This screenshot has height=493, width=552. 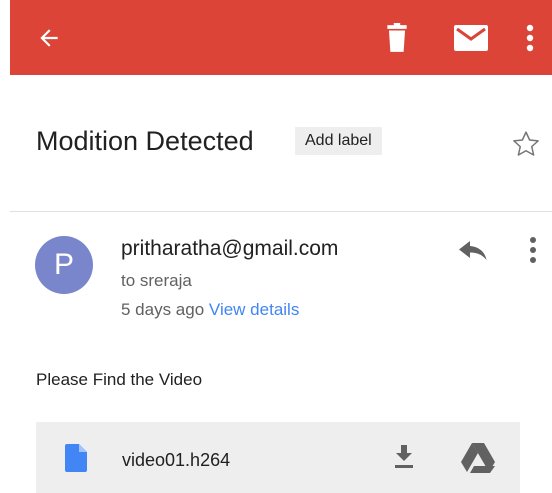 I want to click on message-time: 5 days ago, so click(x=163, y=309).